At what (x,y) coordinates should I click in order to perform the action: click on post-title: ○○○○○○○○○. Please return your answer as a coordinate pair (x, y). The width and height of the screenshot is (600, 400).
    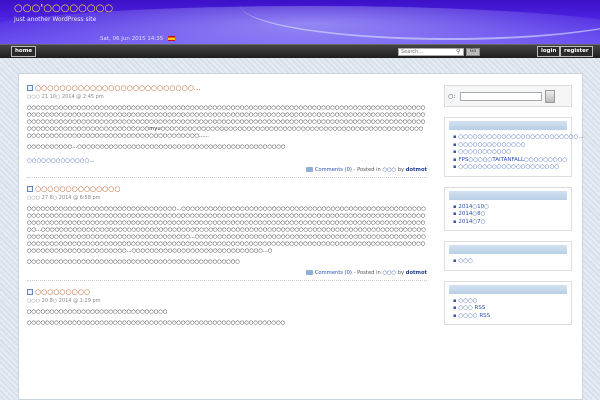
    Looking at the image, I should click on (227, 292).